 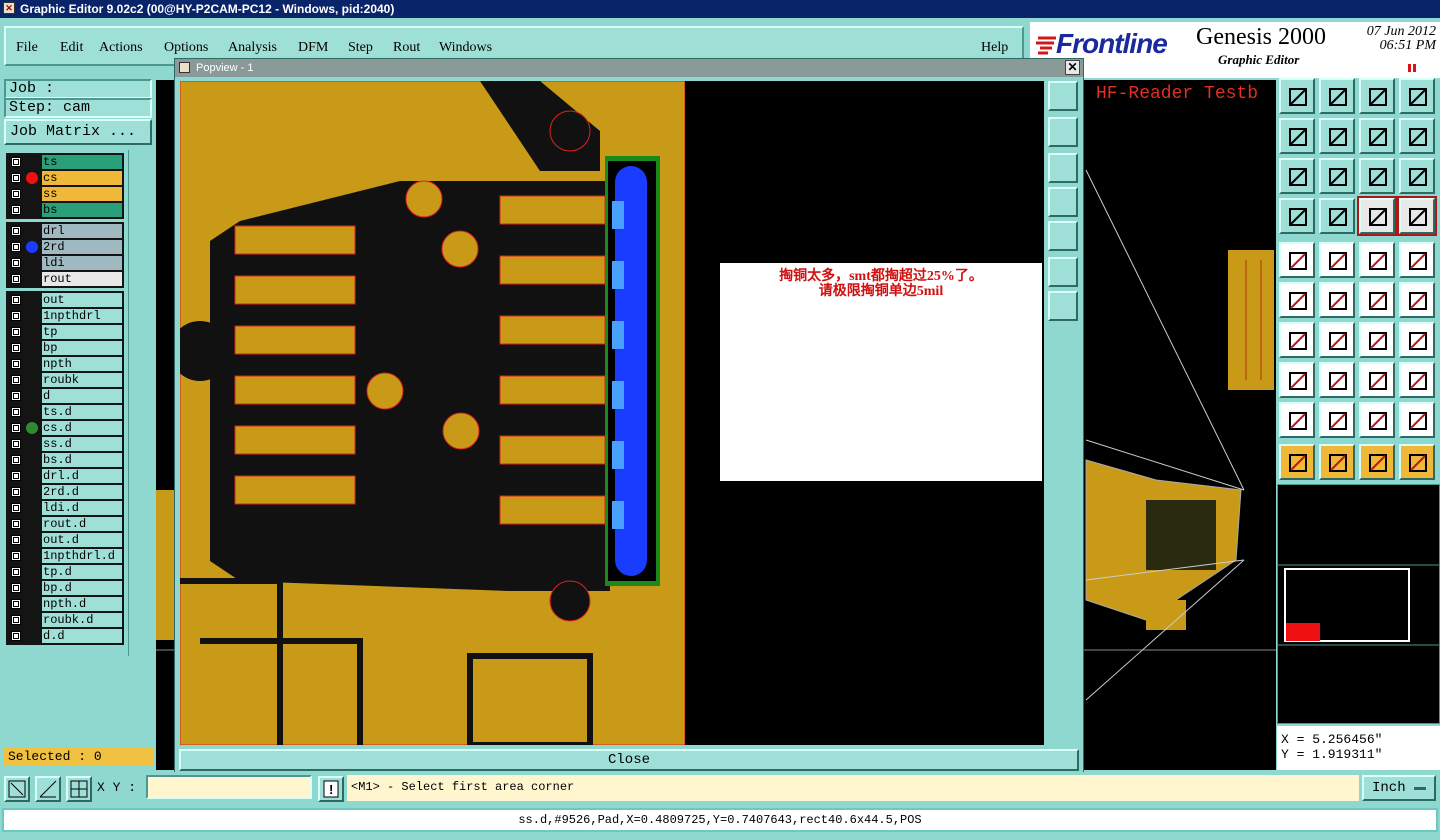 What do you see at coordinates (82, 380) in the screenshot?
I see `layer-name: roubk` at bounding box center [82, 380].